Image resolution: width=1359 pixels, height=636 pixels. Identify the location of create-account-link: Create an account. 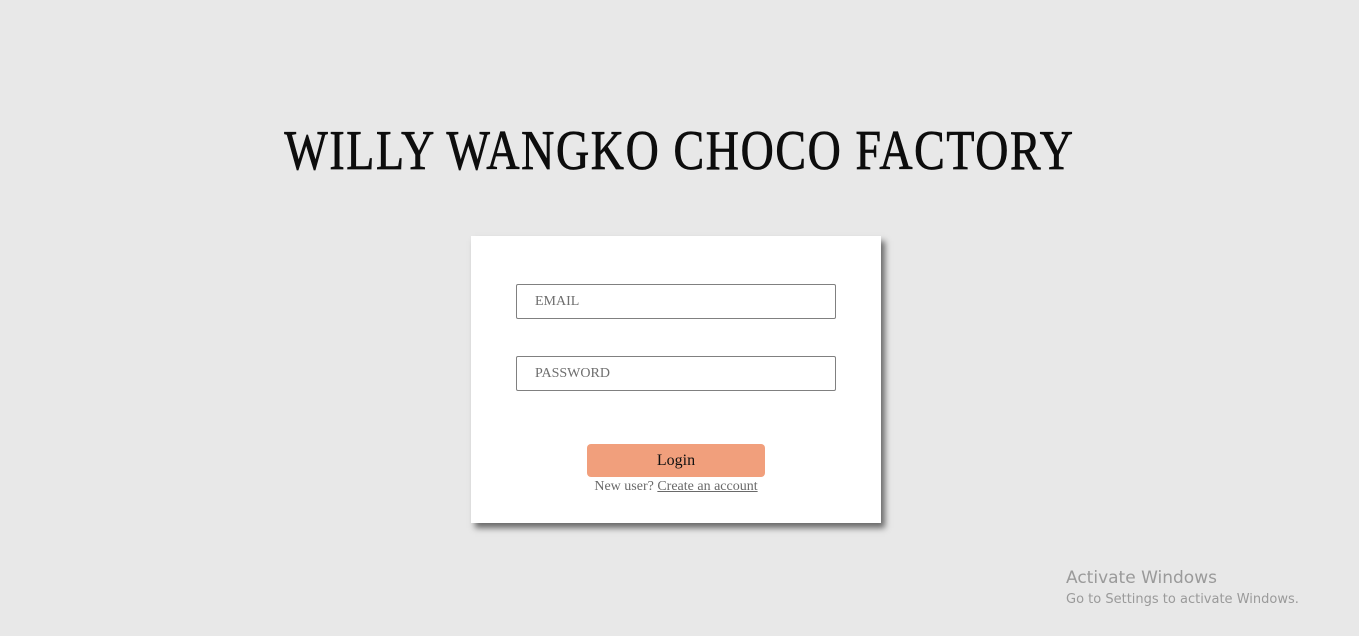
(707, 486).